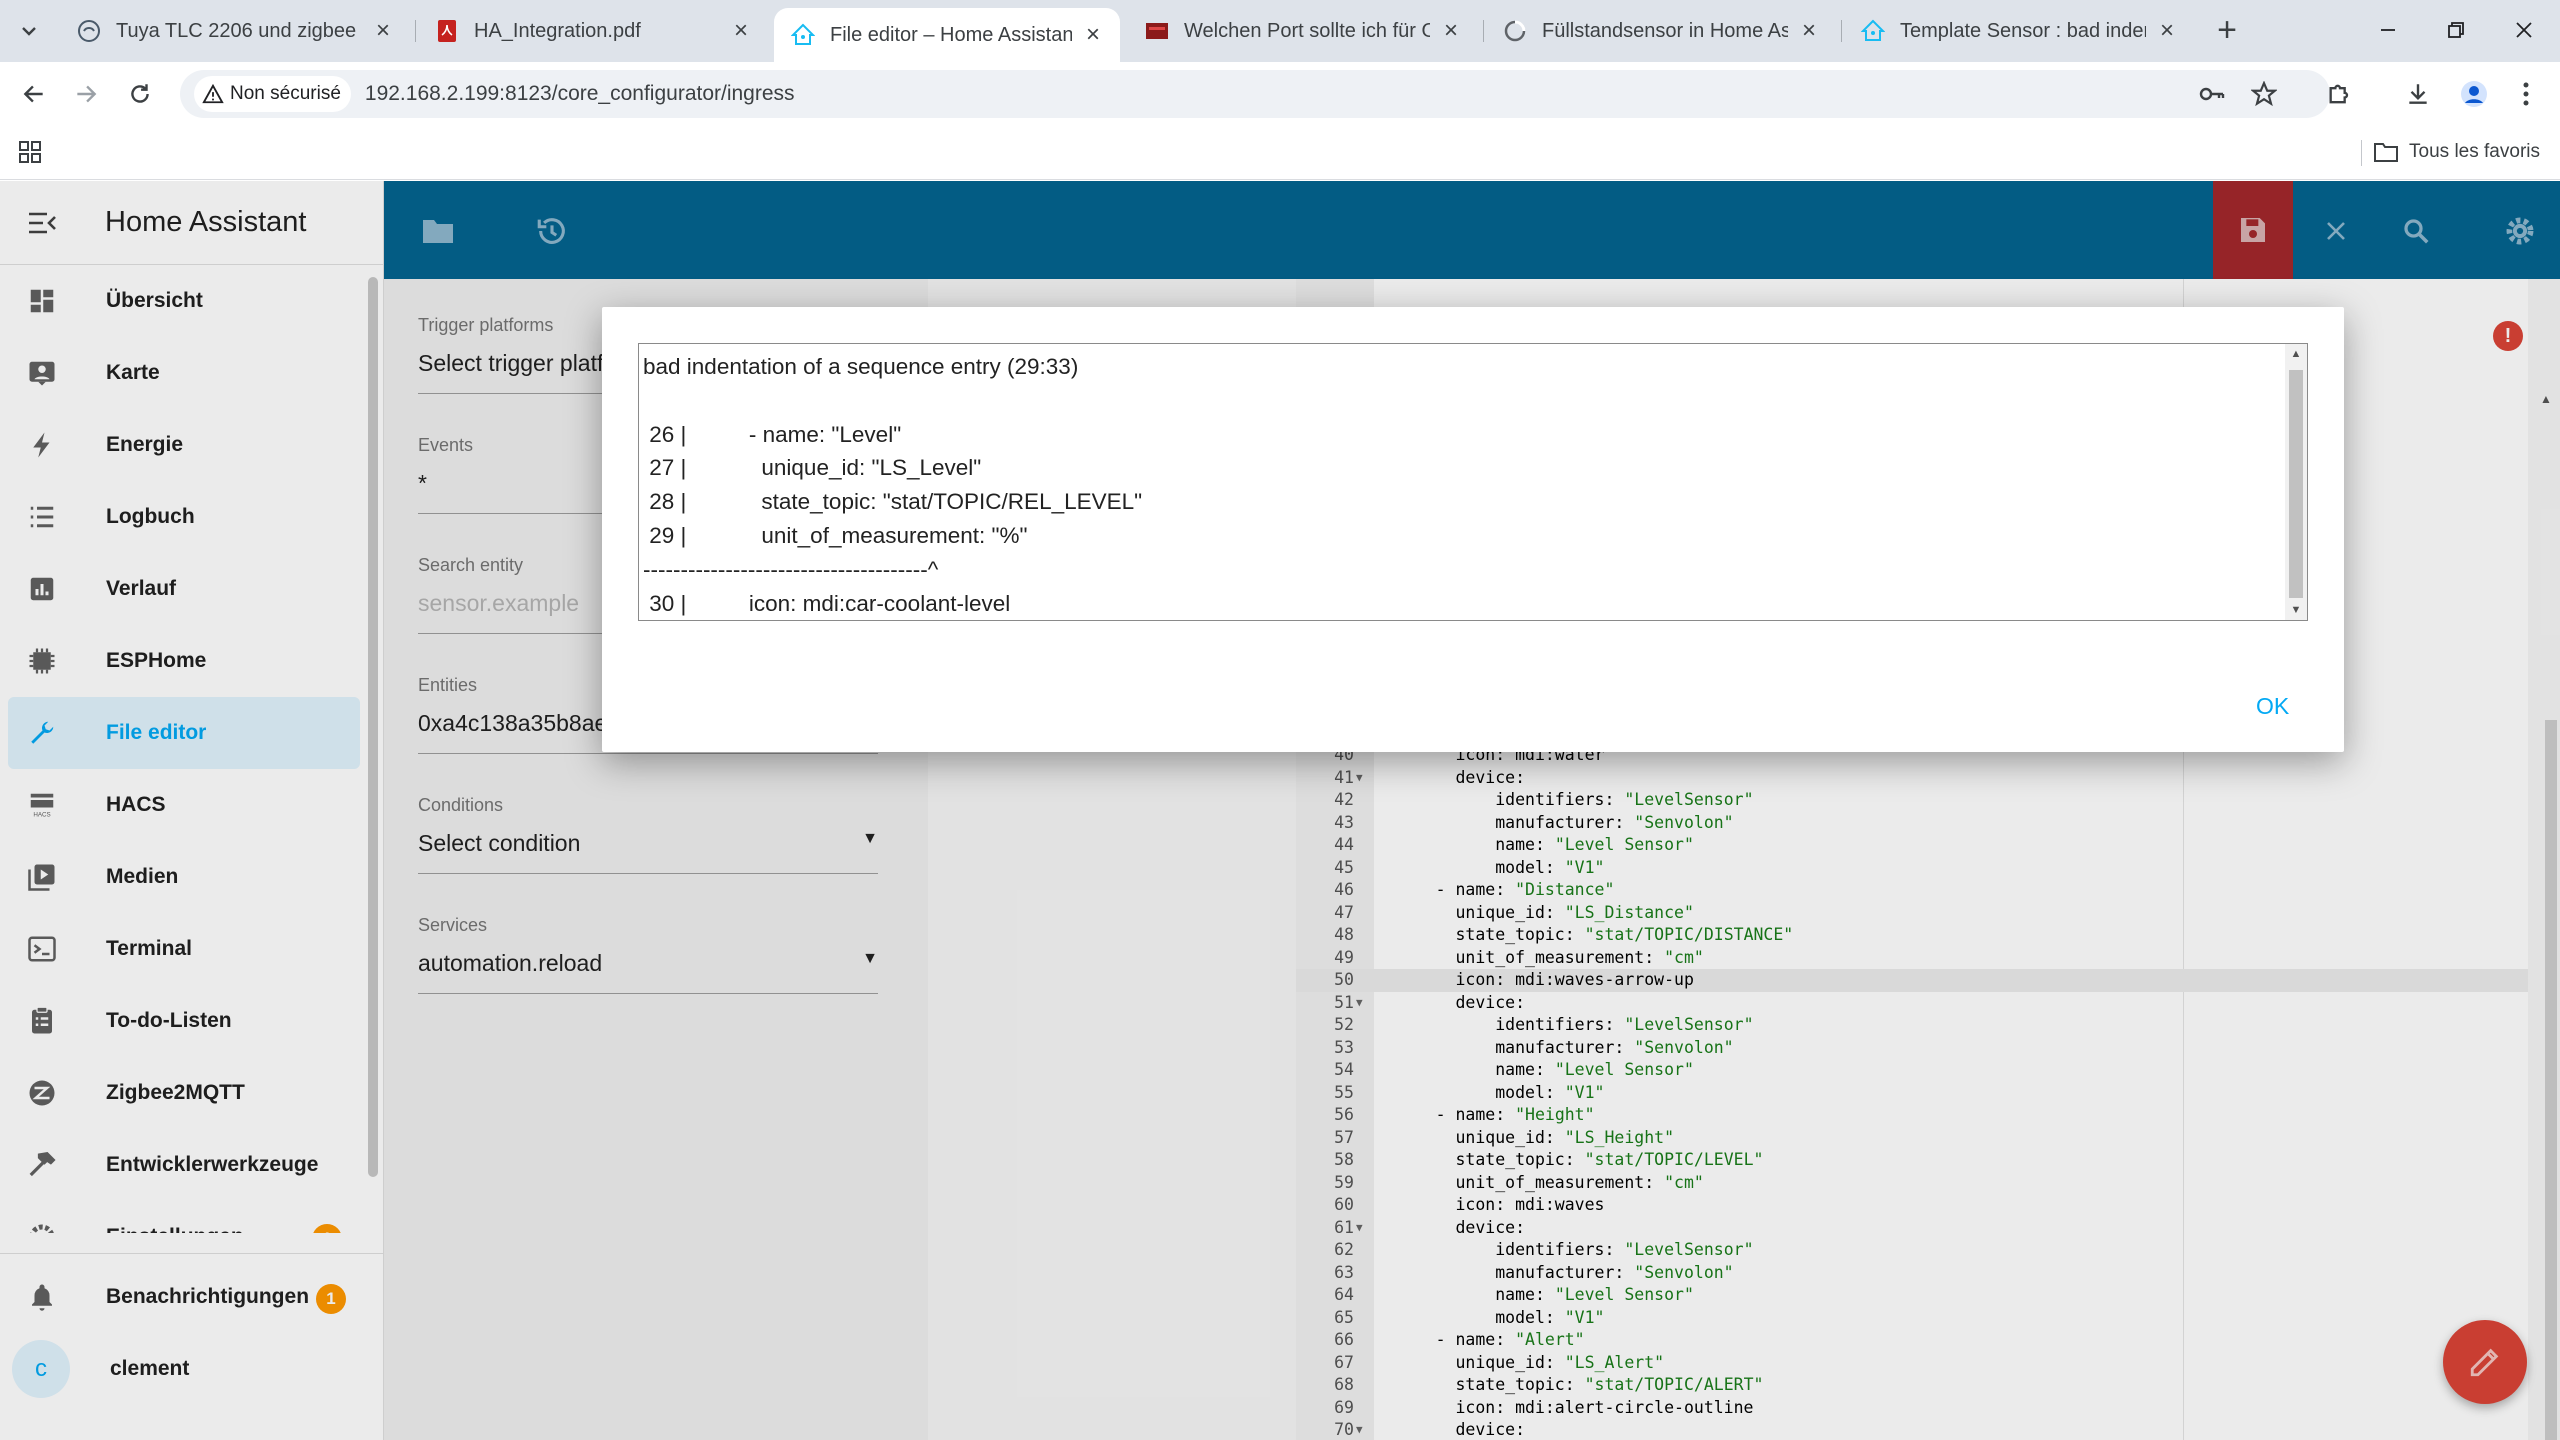 The width and height of the screenshot is (2560, 1440). Describe the element at coordinates (1157, 31) in the screenshot. I see `forum-icon` at that location.